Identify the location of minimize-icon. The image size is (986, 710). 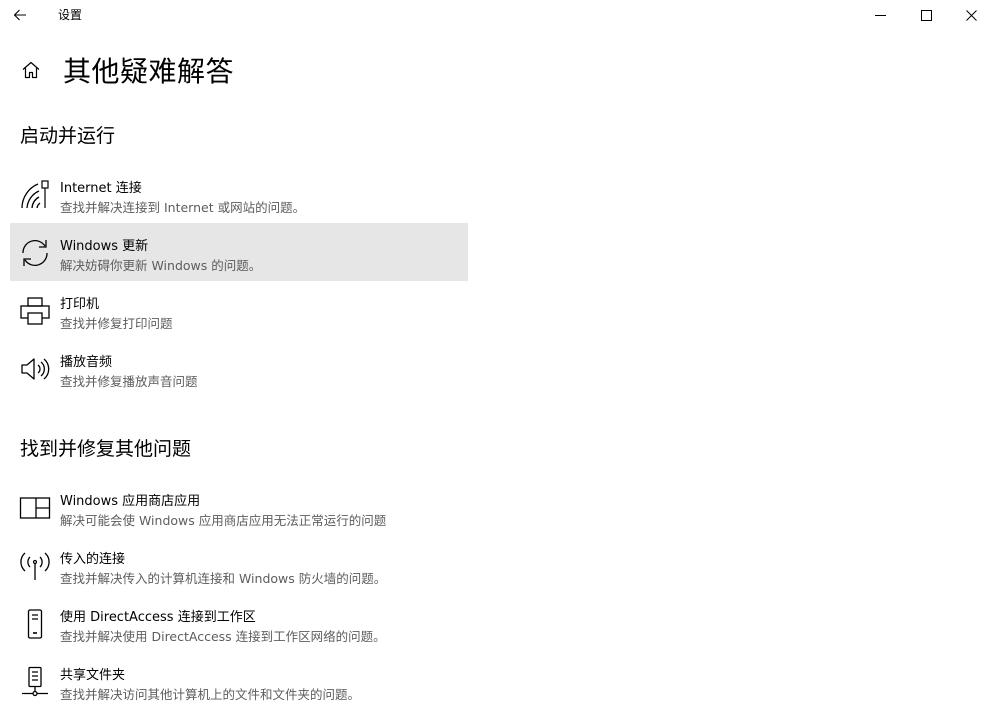
(880, 15).